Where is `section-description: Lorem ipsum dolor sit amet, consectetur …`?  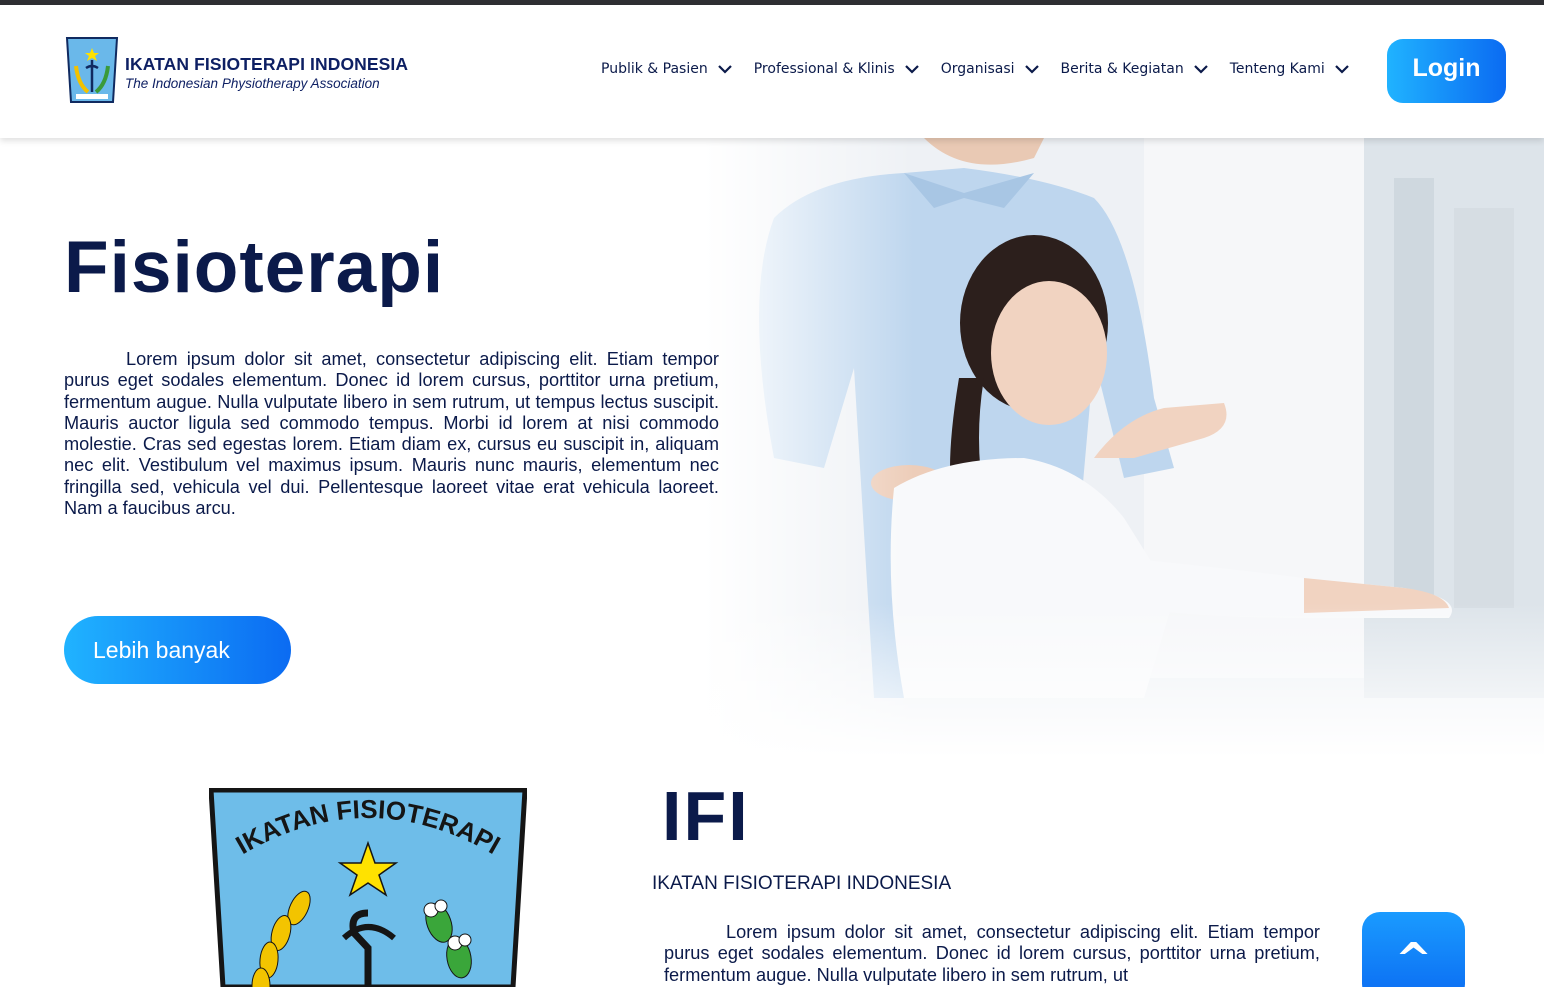
section-description: Lorem ipsum dolor sit amet, consectetur … is located at coordinates (992, 953).